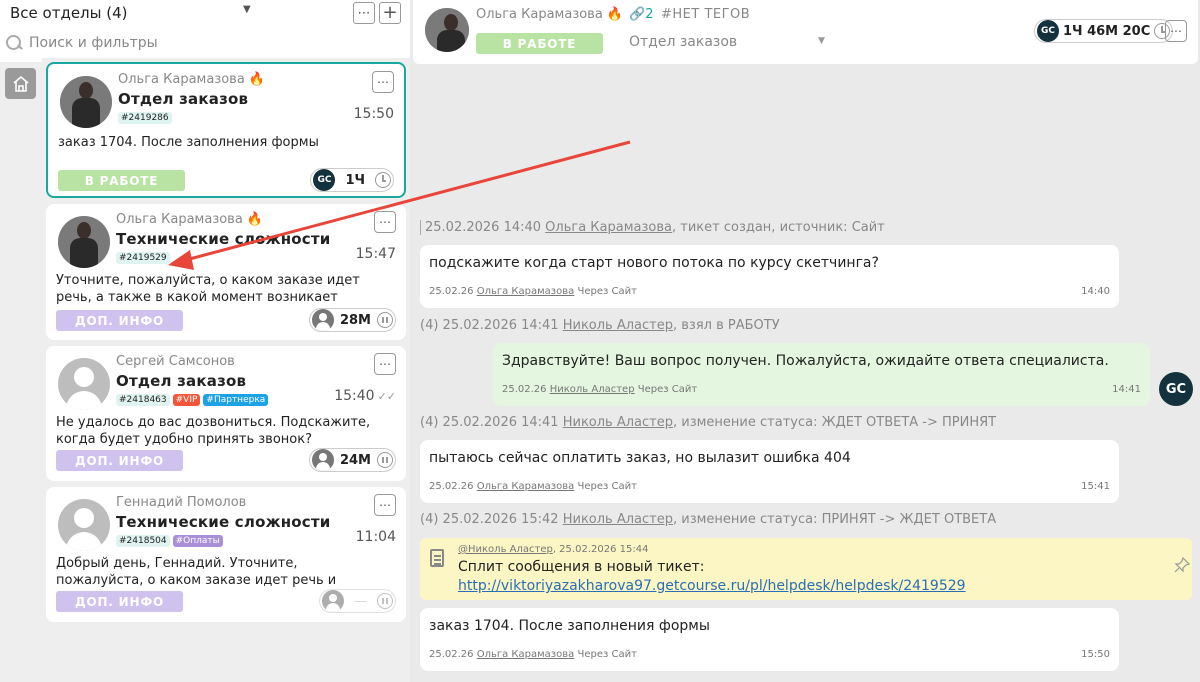 This screenshot has width=1200, height=682. What do you see at coordinates (352, 320) in the screenshot?
I see `ticket-timer: 28М` at bounding box center [352, 320].